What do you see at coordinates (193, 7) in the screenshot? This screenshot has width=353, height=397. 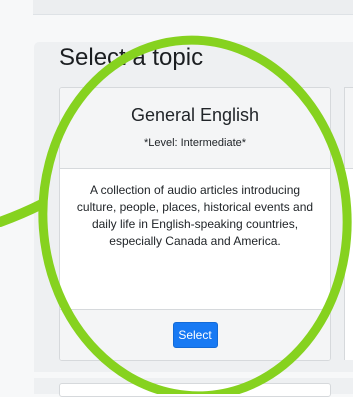 I see `top-strip` at bounding box center [193, 7].